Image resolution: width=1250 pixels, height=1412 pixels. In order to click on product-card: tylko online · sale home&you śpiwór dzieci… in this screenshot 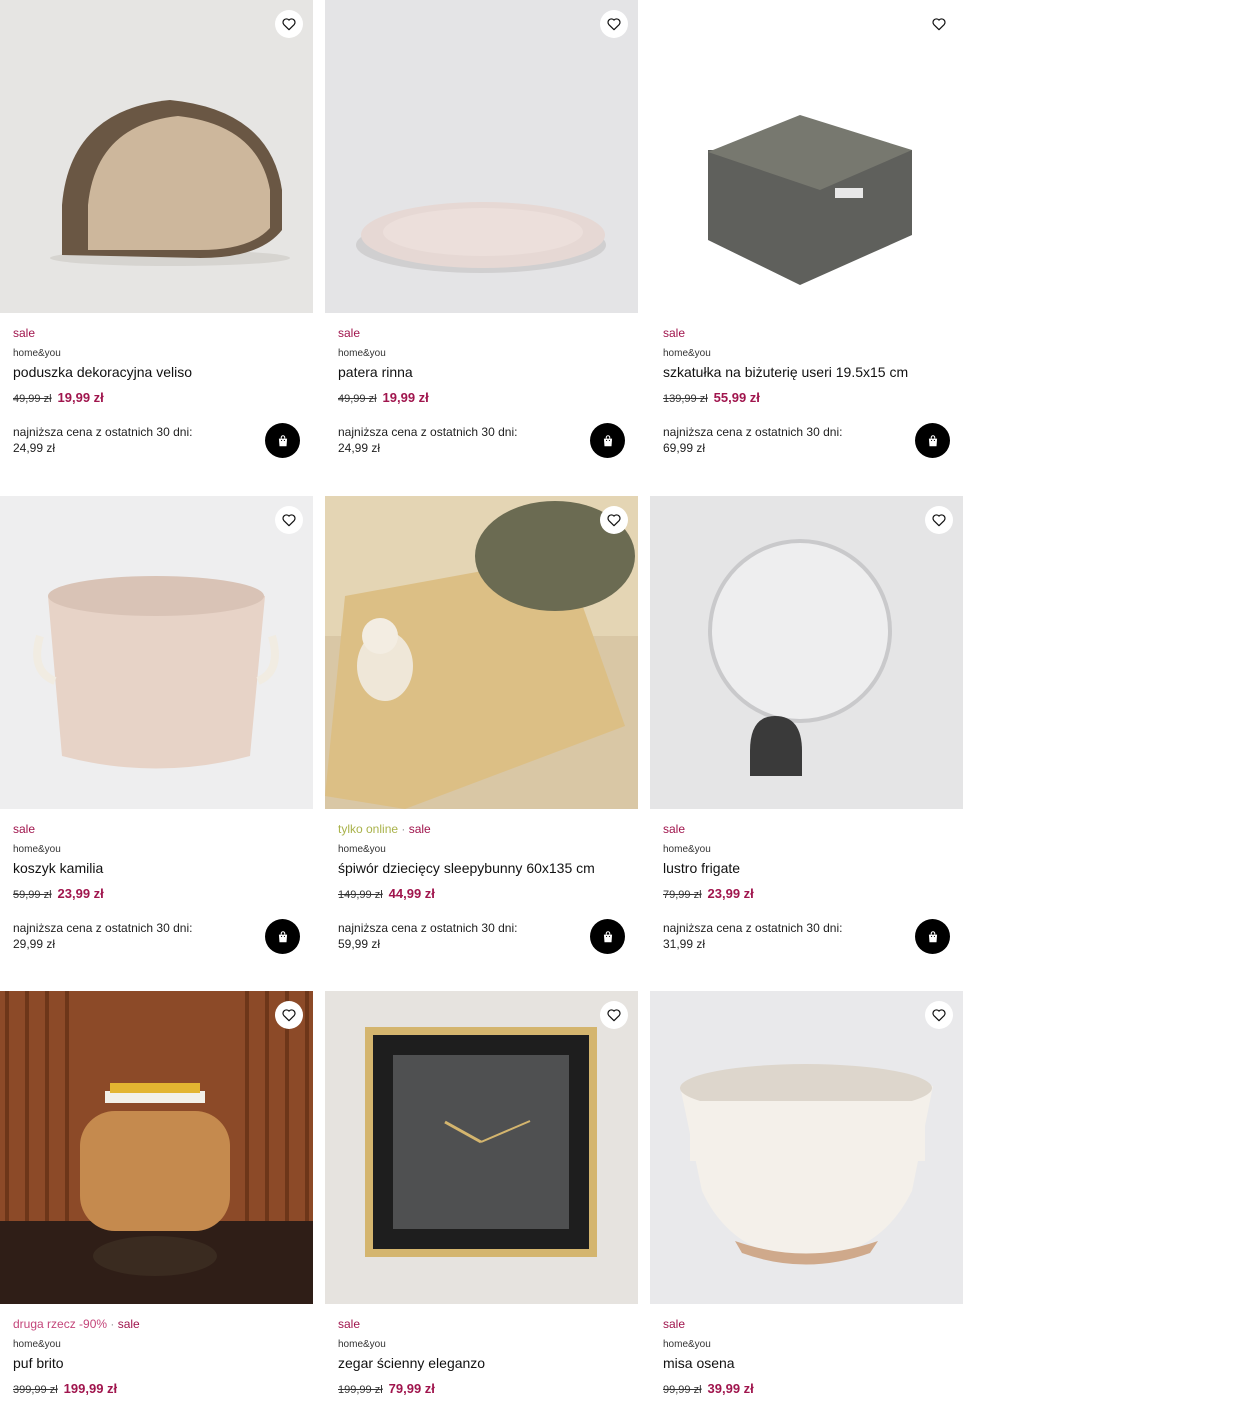, I will do `click(481, 731)`.